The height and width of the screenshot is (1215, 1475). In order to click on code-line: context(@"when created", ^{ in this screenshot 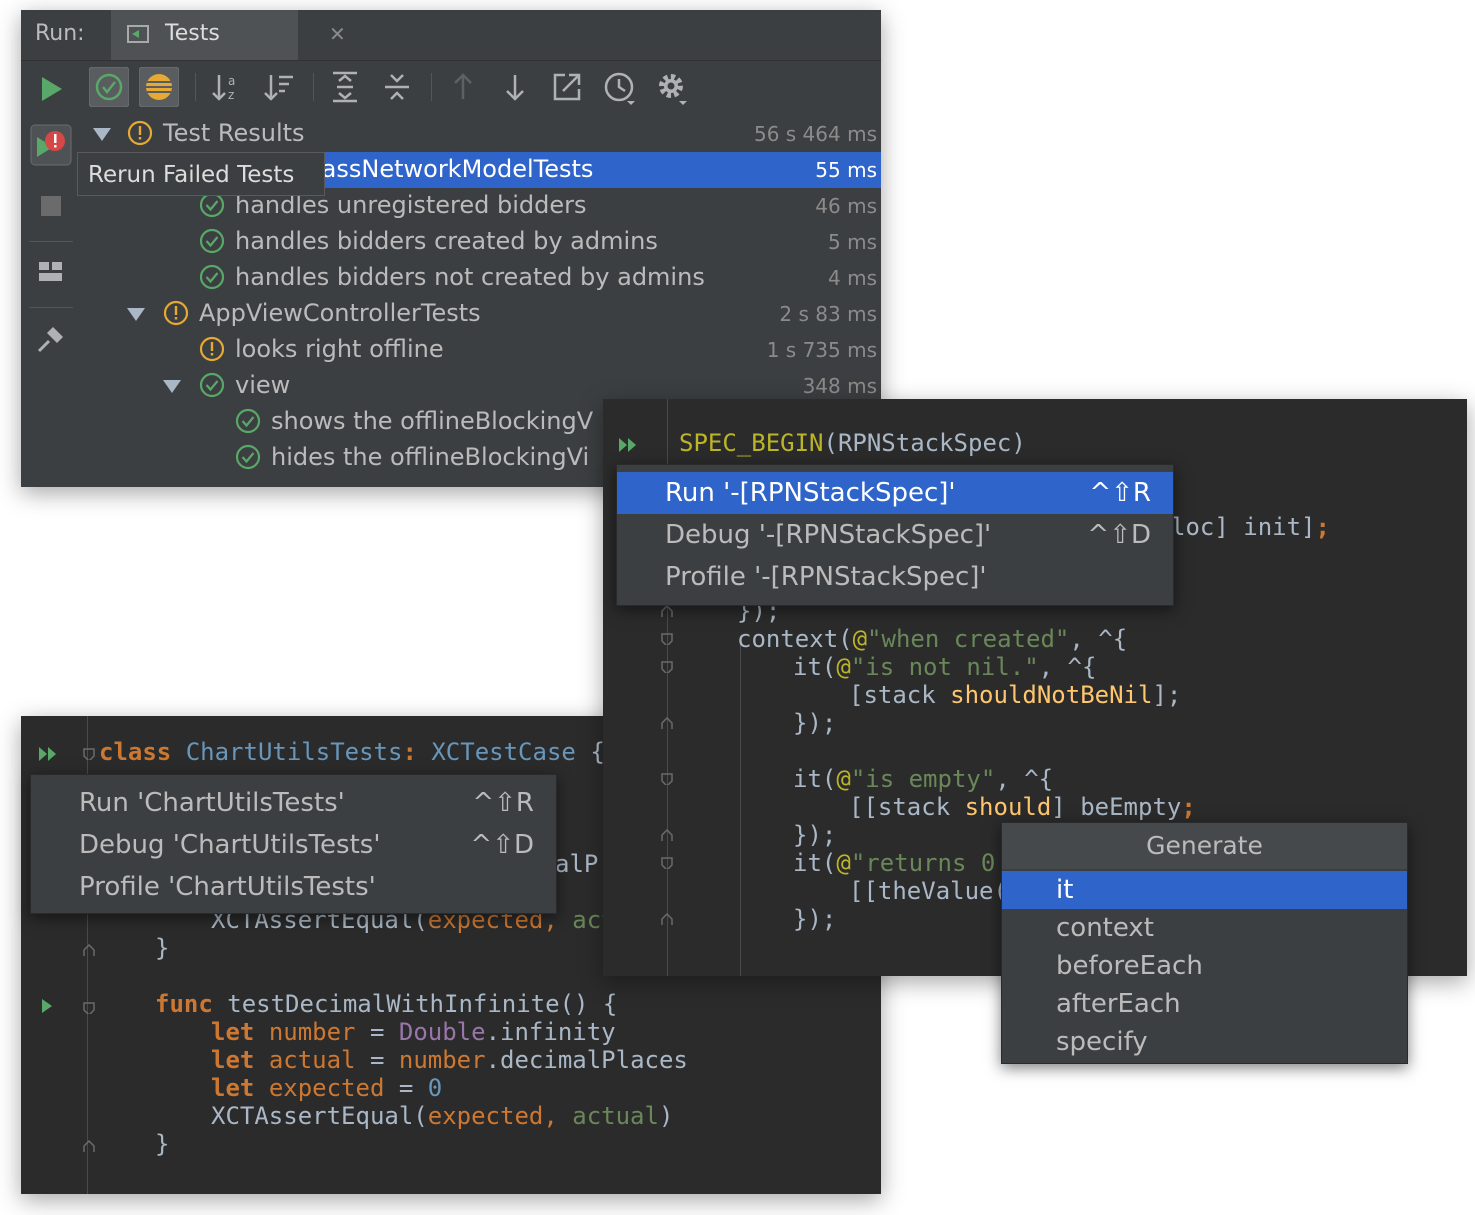, I will do `click(932, 639)`.